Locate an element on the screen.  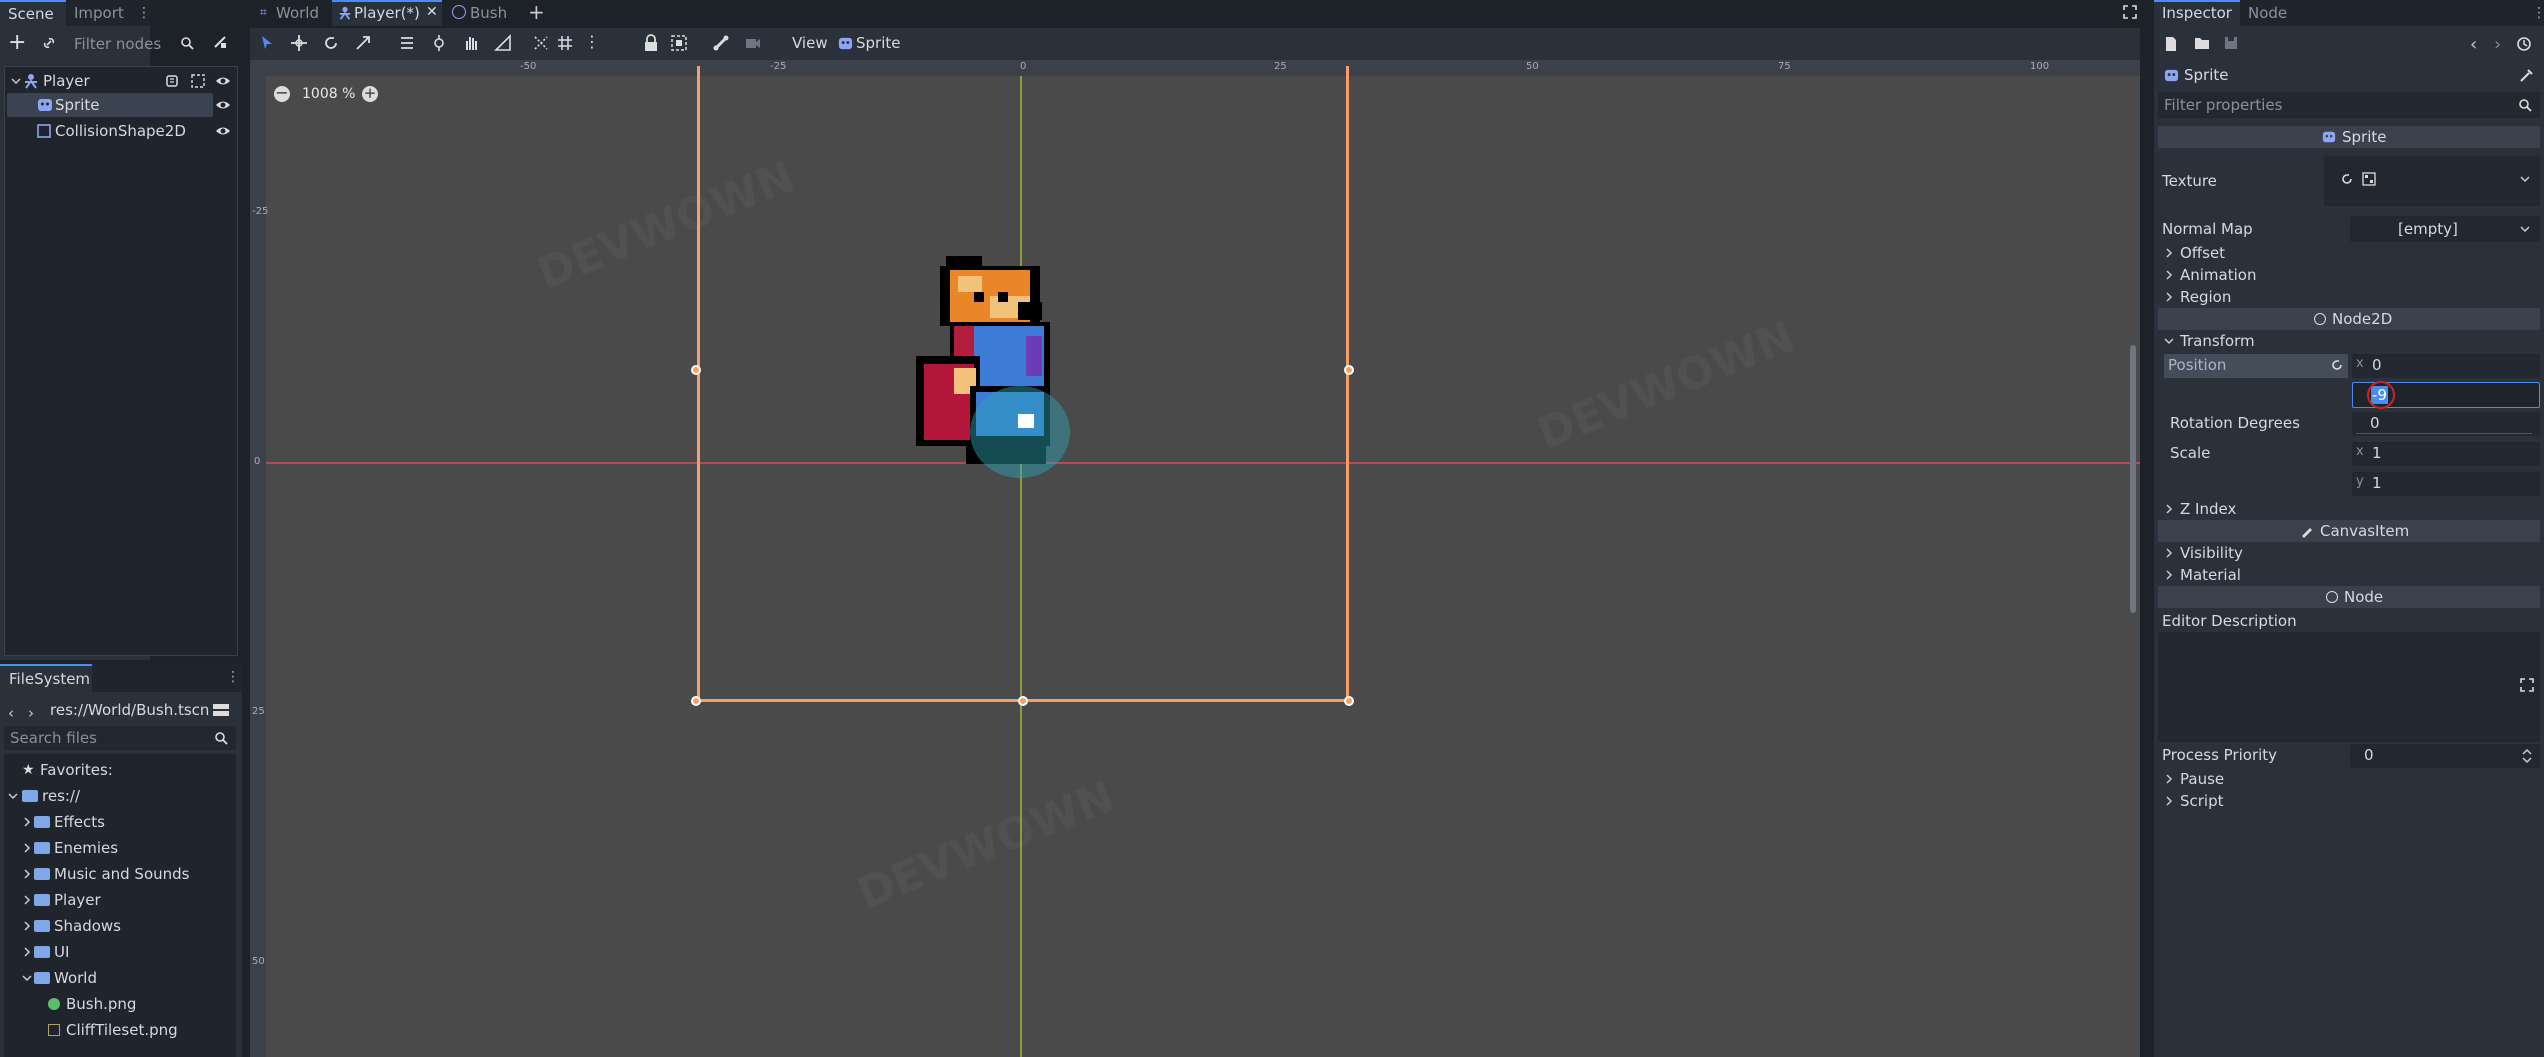
editor-description-textarea is located at coordinates (2349, 687).